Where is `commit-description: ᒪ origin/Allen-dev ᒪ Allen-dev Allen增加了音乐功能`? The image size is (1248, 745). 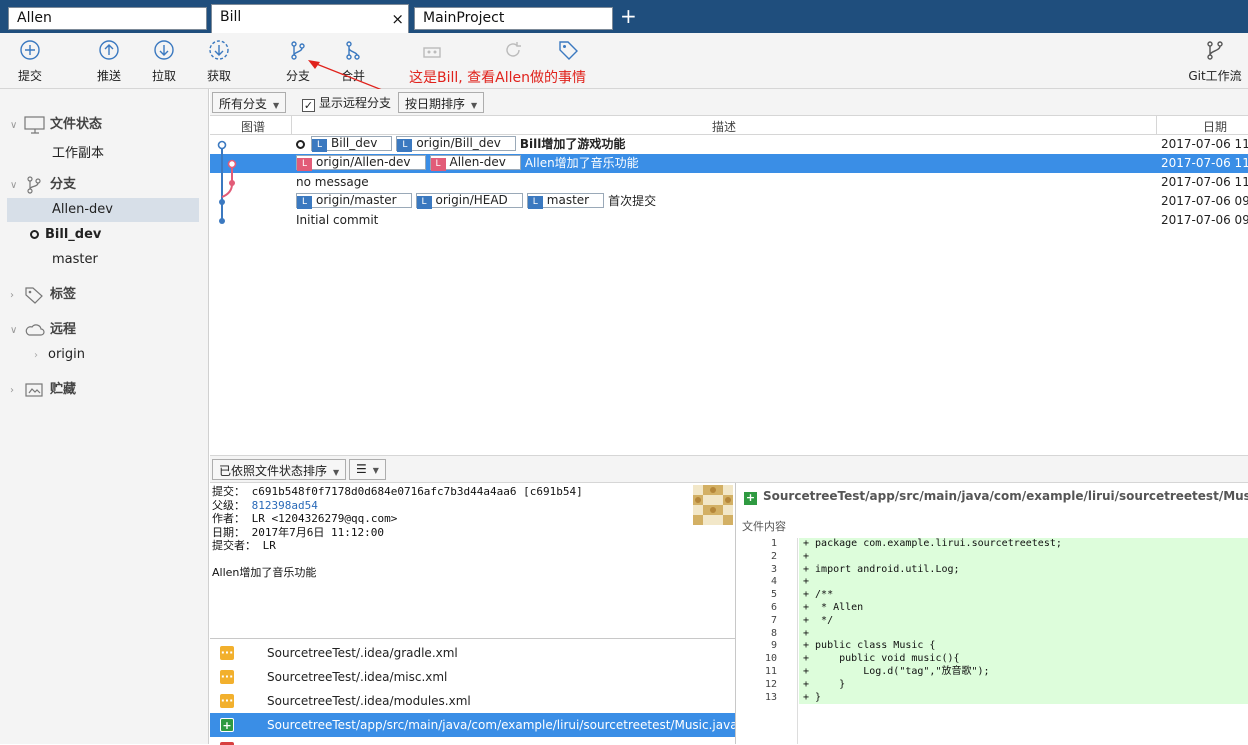
commit-description: ᒪ origin/Allen-dev ᒪ Allen-dev Allen增加了音乐功能 is located at coordinates (467, 163).